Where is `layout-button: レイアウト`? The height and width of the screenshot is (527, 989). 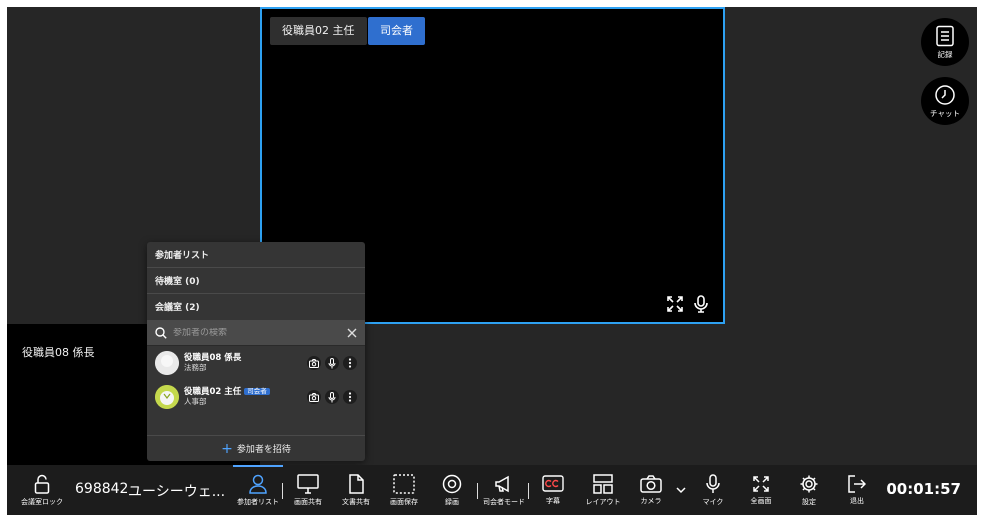
layout-button: レイアウト is located at coordinates (603, 490).